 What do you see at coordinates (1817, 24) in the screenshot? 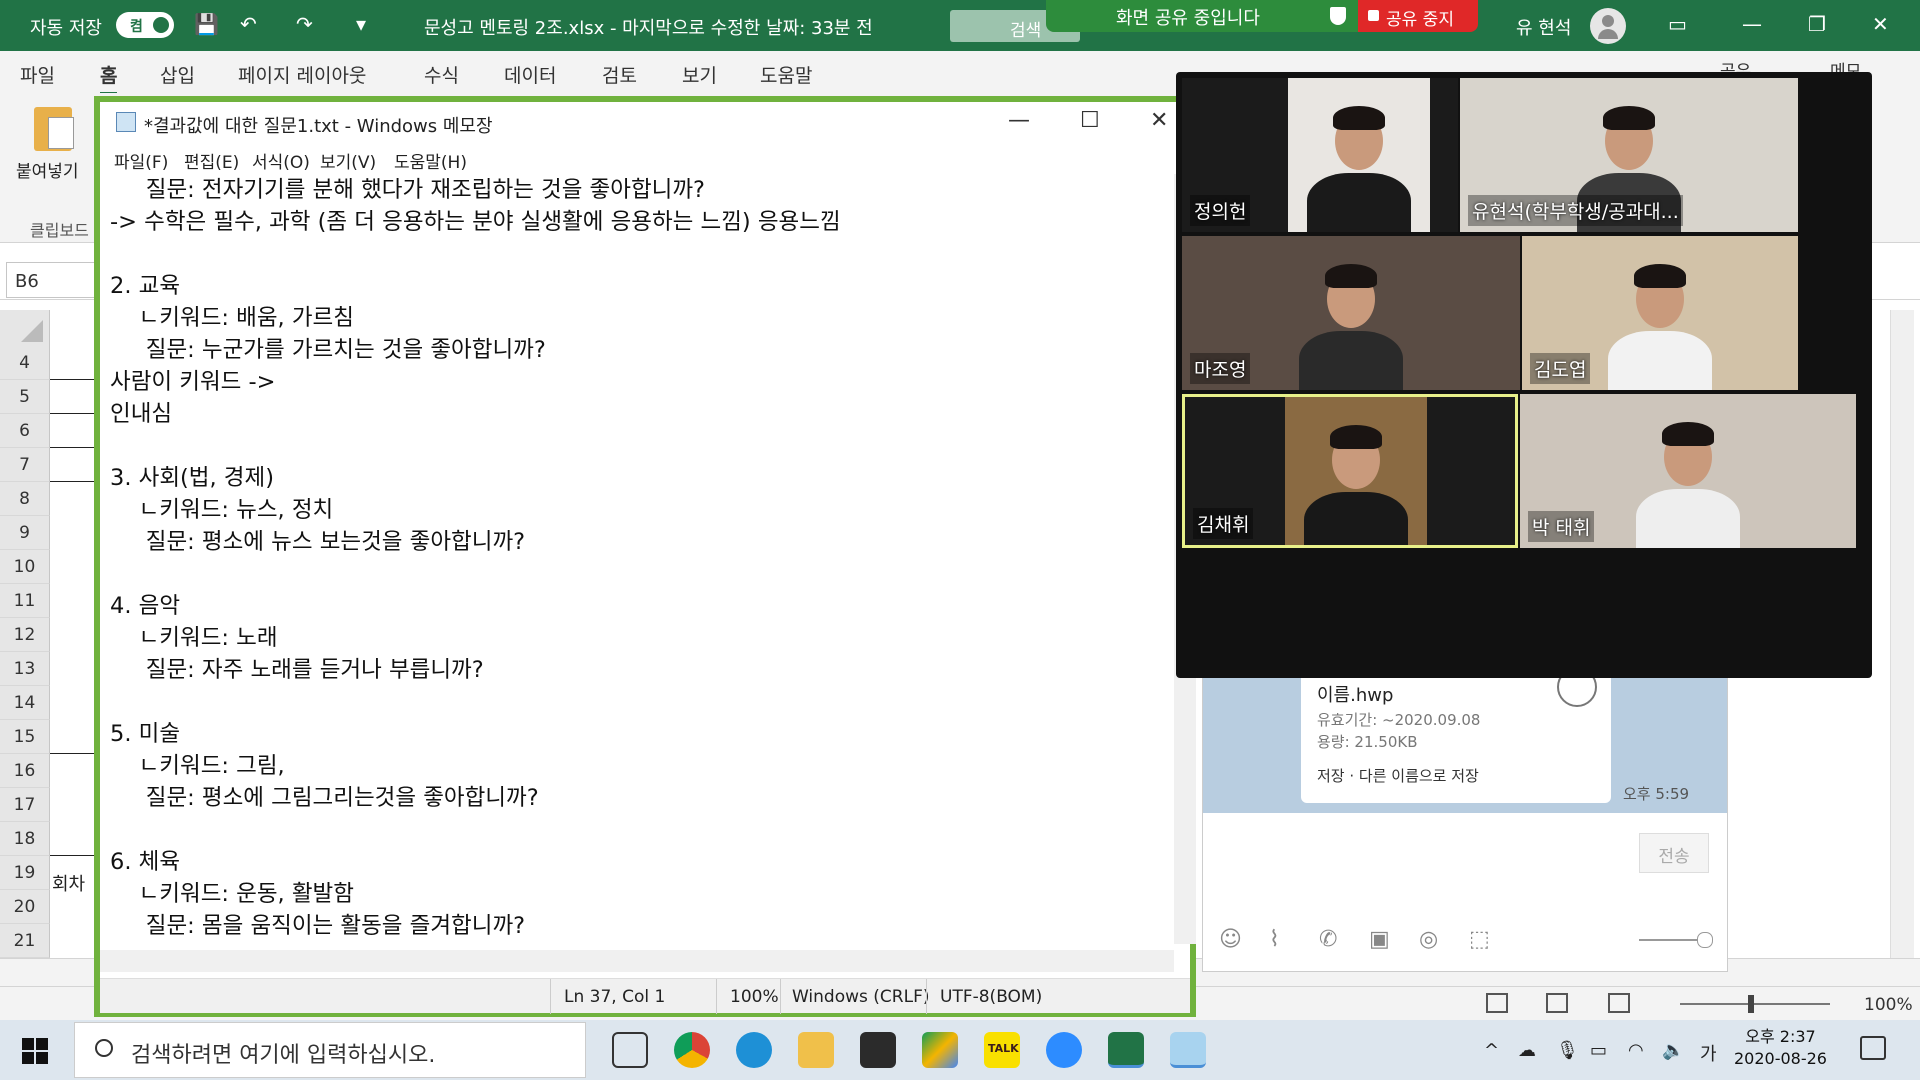
I see `restore-icon: ❐` at bounding box center [1817, 24].